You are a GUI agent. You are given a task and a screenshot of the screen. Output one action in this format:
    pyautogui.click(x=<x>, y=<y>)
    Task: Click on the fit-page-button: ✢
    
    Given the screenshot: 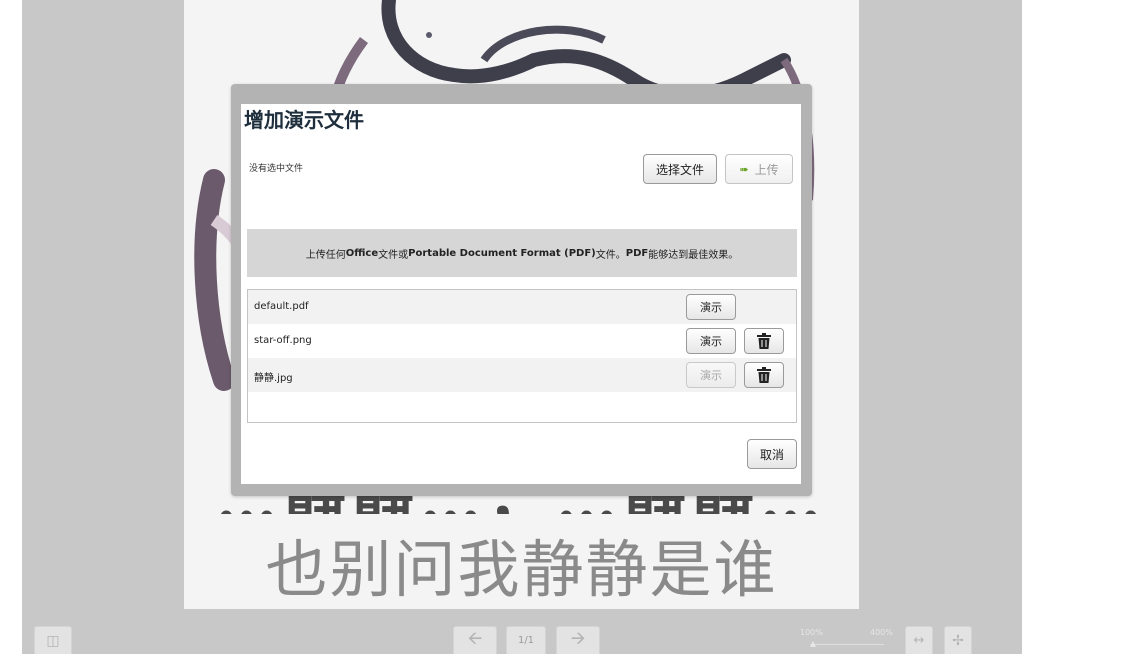 What is the action you would take?
    pyautogui.click(x=958, y=640)
    